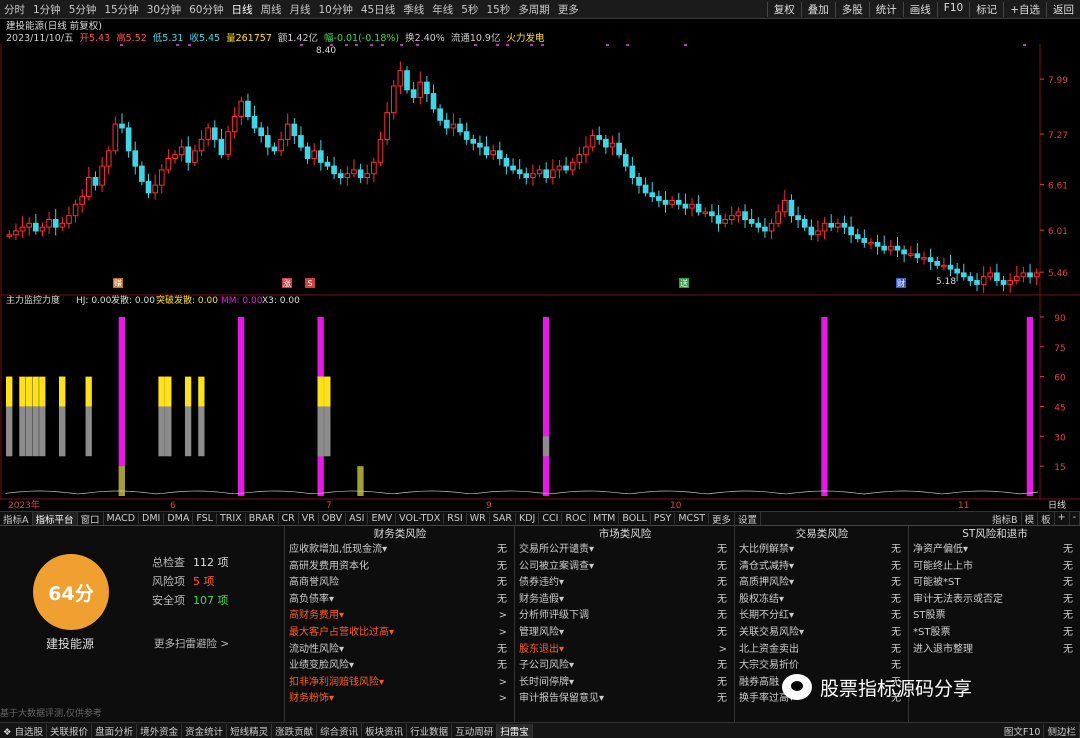 This screenshot has height=738, width=1080. Describe the element at coordinates (625, 583) in the screenshot. I see `risk-row: 债券违约▾ 无` at that location.